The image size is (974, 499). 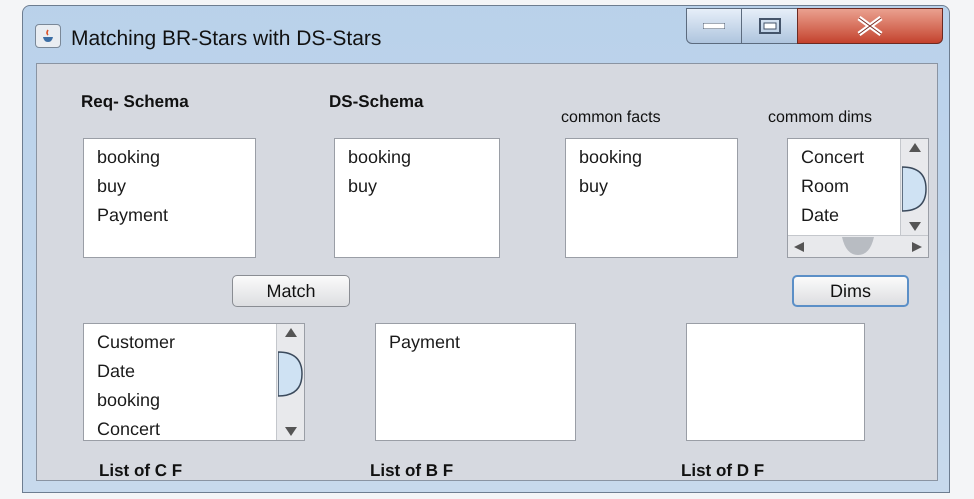 I want to click on maximize-button, so click(x=769, y=26).